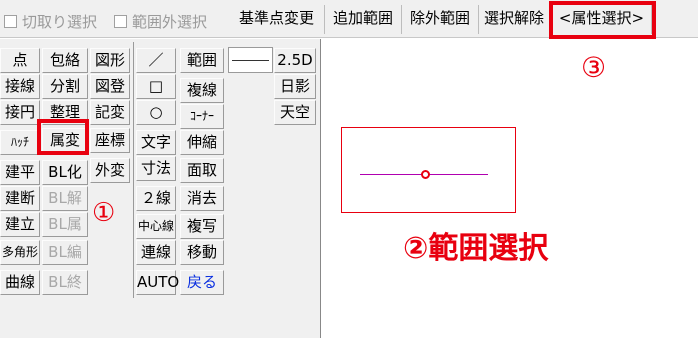 The height and width of the screenshot is (338, 698). What do you see at coordinates (156, 168) in the screenshot?
I see `tool-dimension-button: 寸法` at bounding box center [156, 168].